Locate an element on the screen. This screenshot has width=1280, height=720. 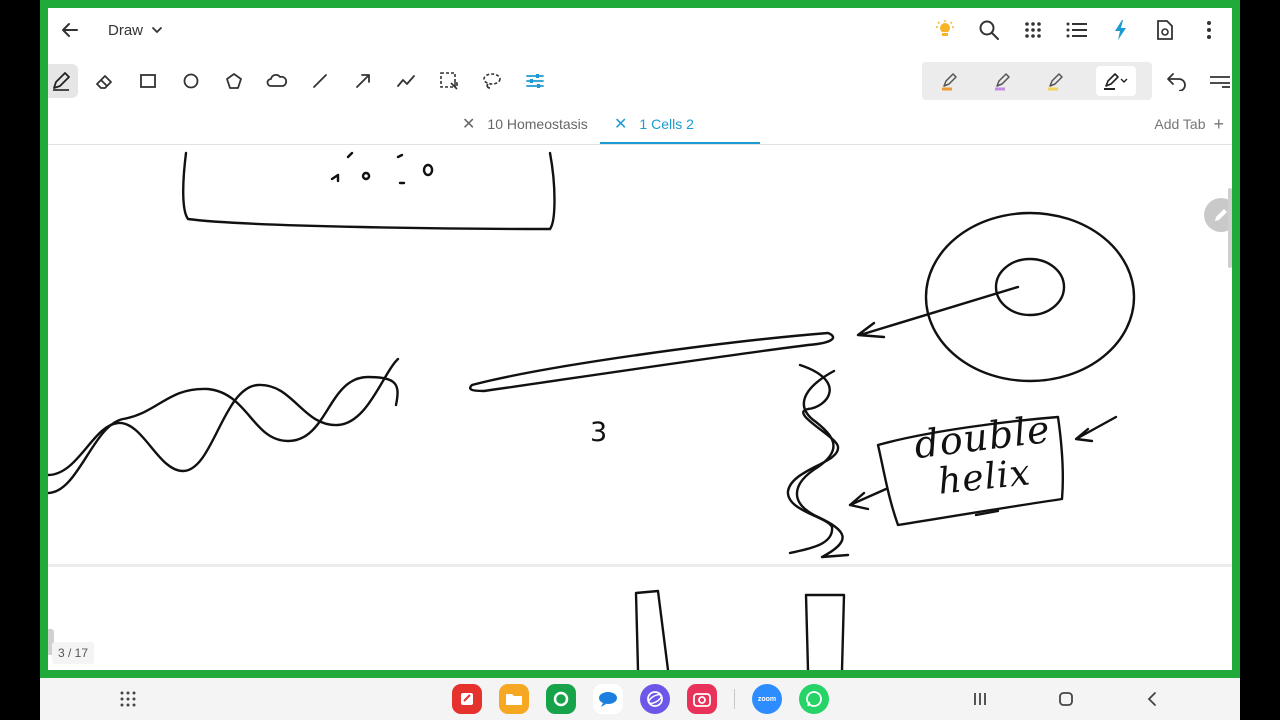
lasso-icon is located at coordinates (492, 81).